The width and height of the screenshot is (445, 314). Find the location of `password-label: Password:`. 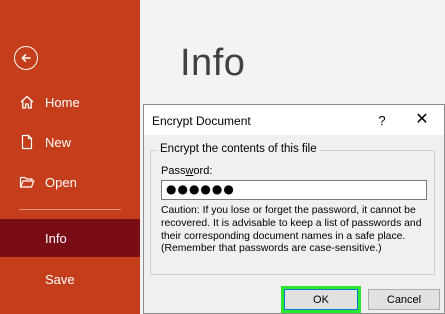

password-label: Password: is located at coordinates (187, 171).